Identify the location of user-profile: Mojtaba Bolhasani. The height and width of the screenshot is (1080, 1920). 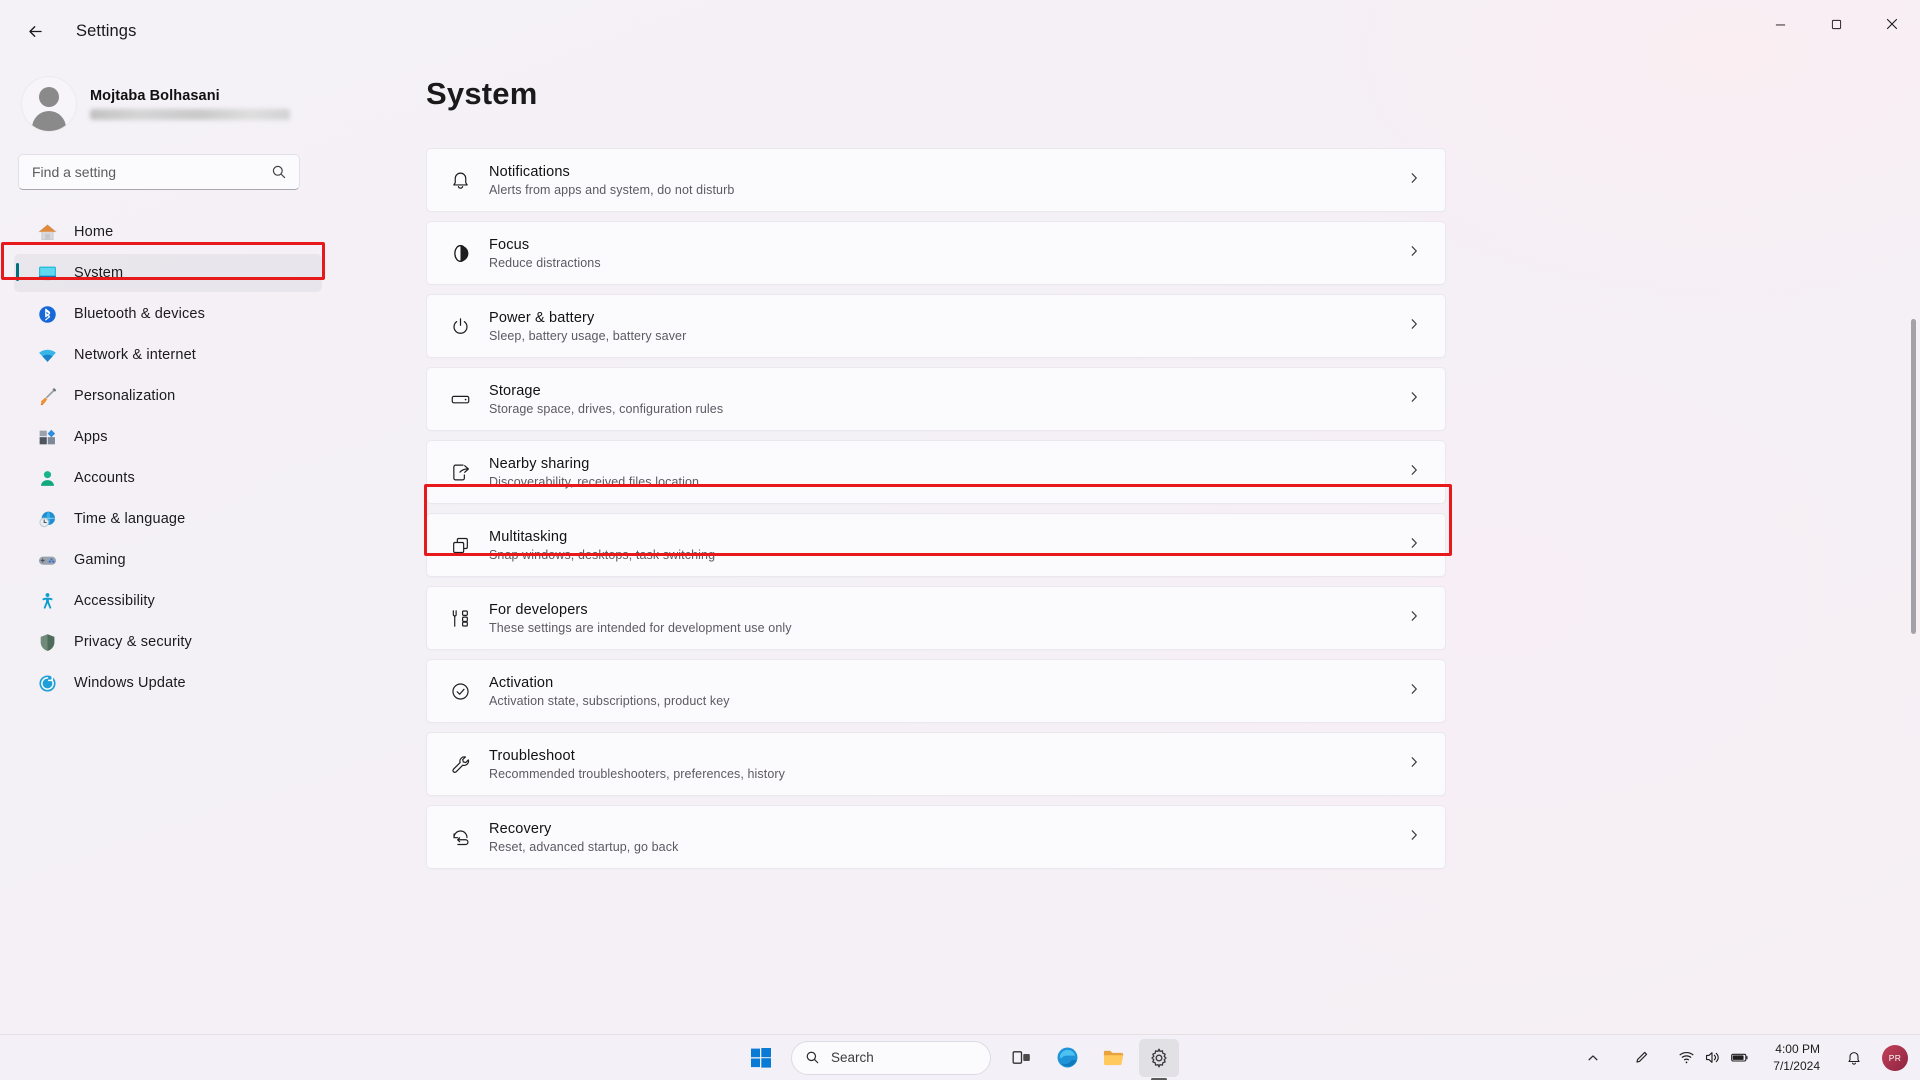
(161, 99).